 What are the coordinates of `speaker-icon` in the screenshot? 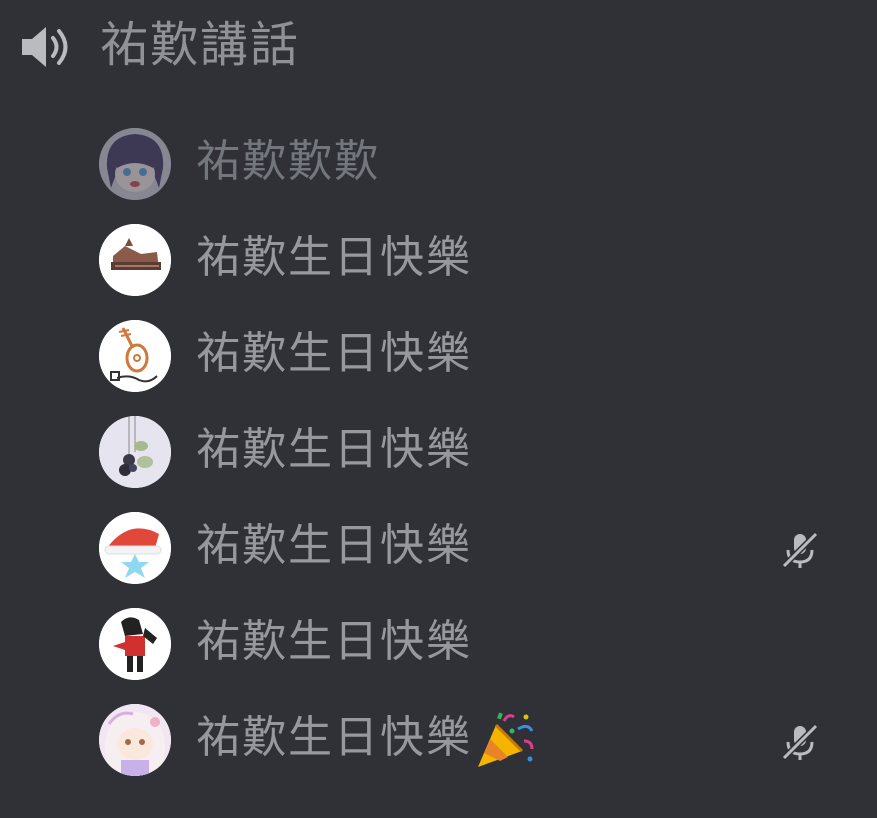 It's located at (45, 47).